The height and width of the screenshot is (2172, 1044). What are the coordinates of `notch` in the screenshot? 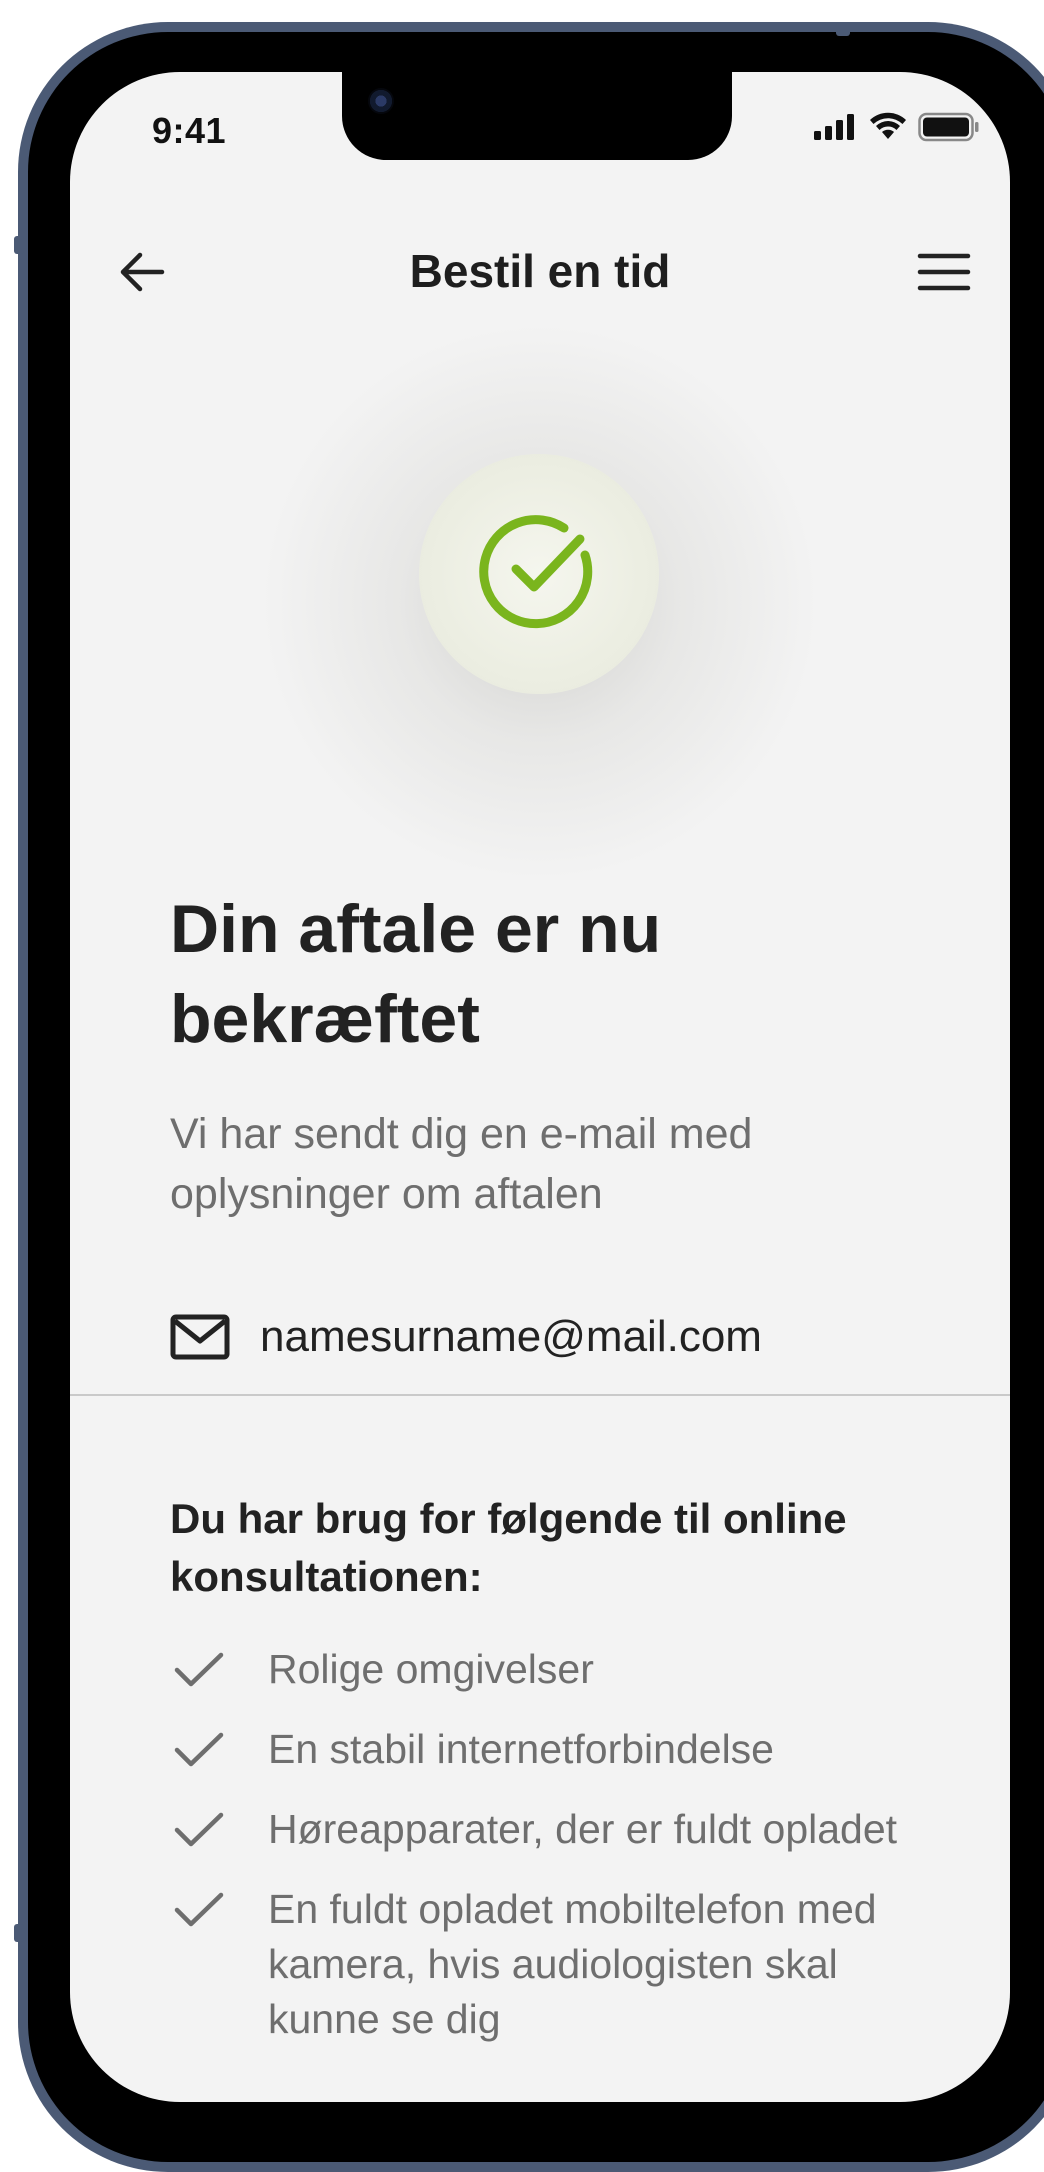 It's located at (537, 116).